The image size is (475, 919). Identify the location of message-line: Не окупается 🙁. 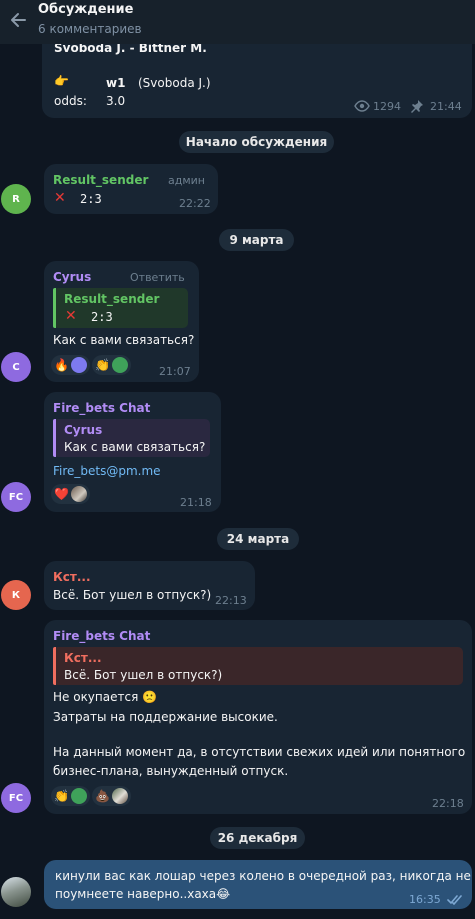
(105, 697).